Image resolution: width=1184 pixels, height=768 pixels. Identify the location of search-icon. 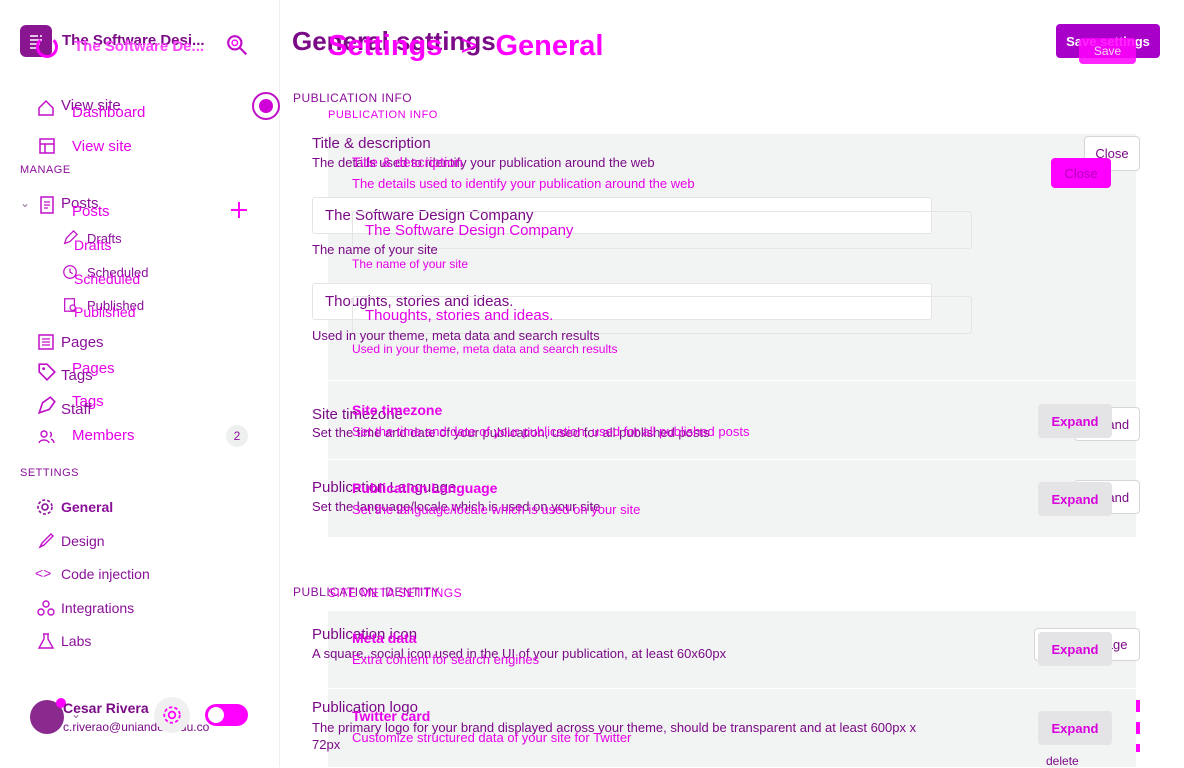
(237, 45).